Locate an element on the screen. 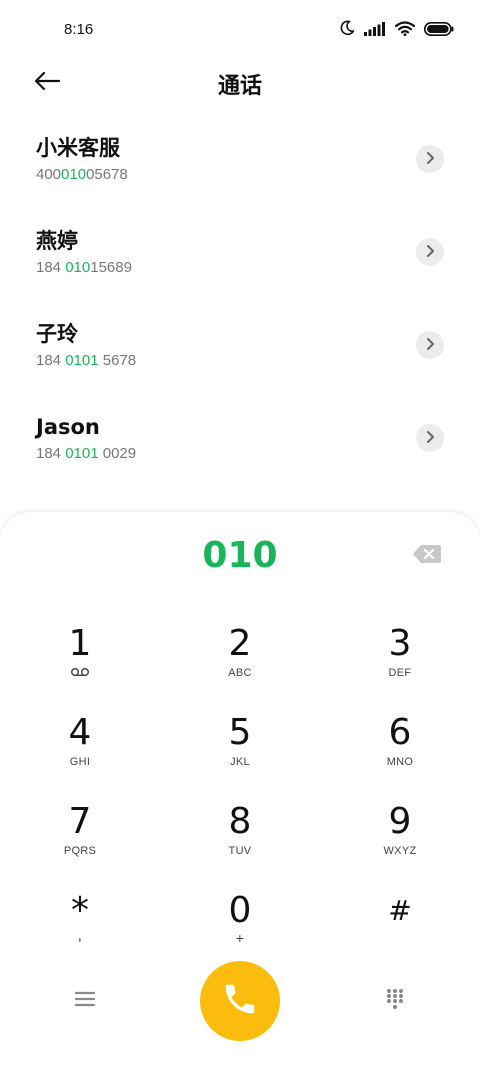  key-4: 4 GHI is located at coordinates (80, 753).